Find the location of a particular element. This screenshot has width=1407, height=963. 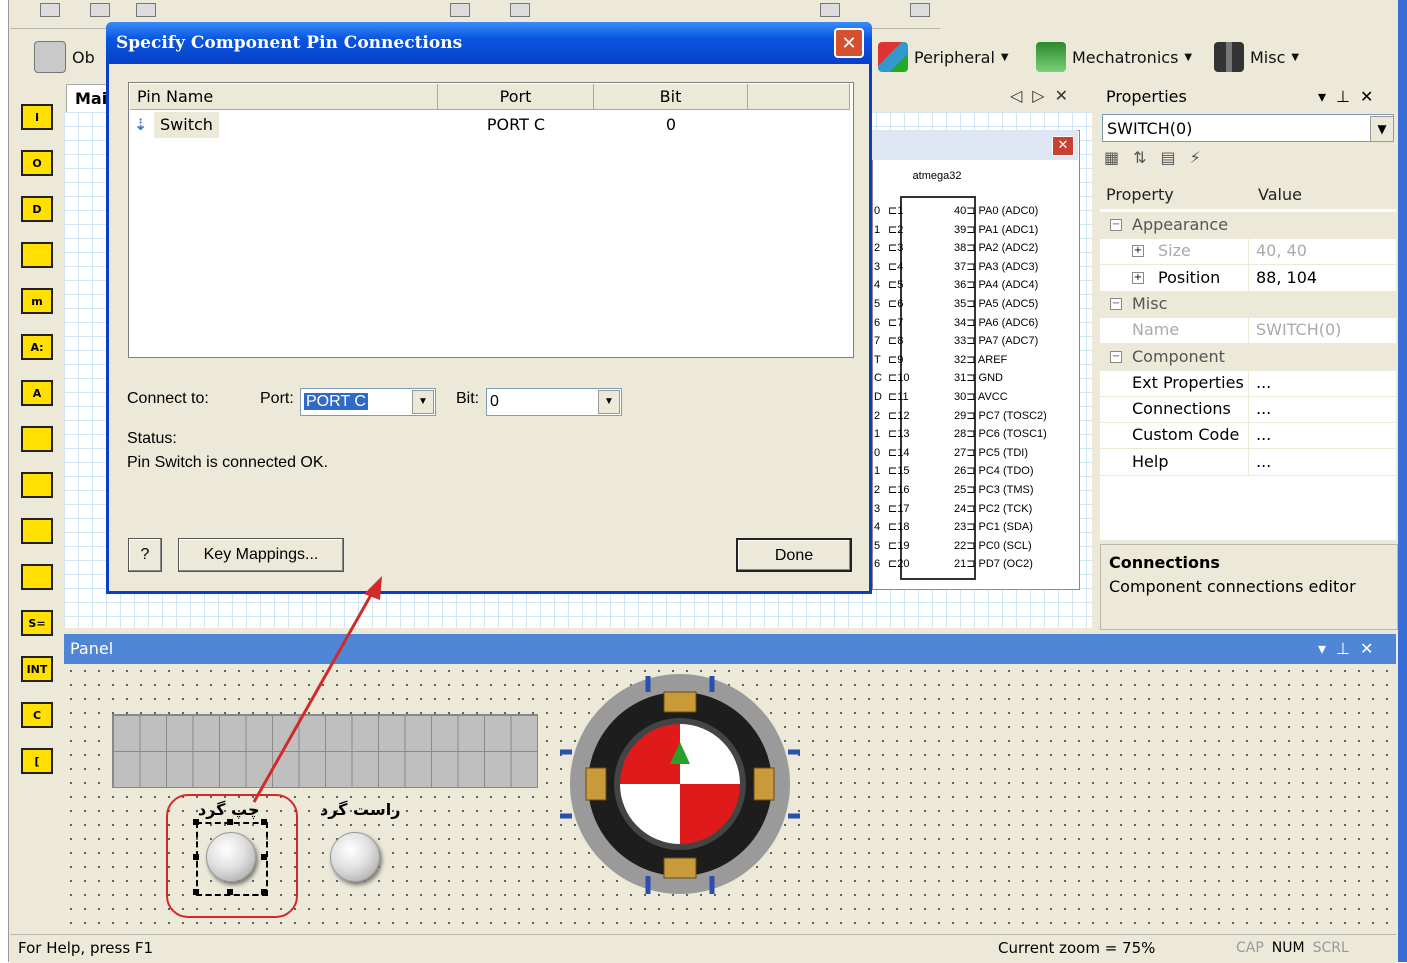

chip-pin-left: ⊏10 is located at coordinates (898, 378).